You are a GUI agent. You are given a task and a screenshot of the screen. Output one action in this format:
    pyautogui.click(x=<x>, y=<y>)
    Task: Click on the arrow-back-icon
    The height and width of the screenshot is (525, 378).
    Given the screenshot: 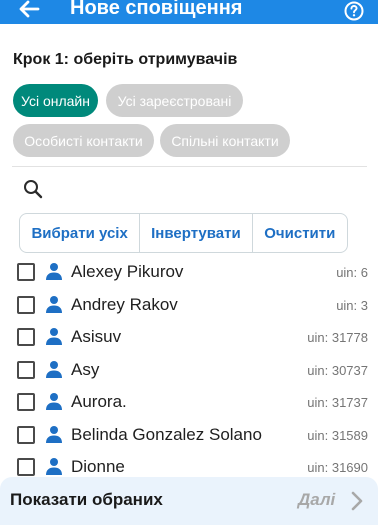 What is the action you would take?
    pyautogui.click(x=29, y=12)
    